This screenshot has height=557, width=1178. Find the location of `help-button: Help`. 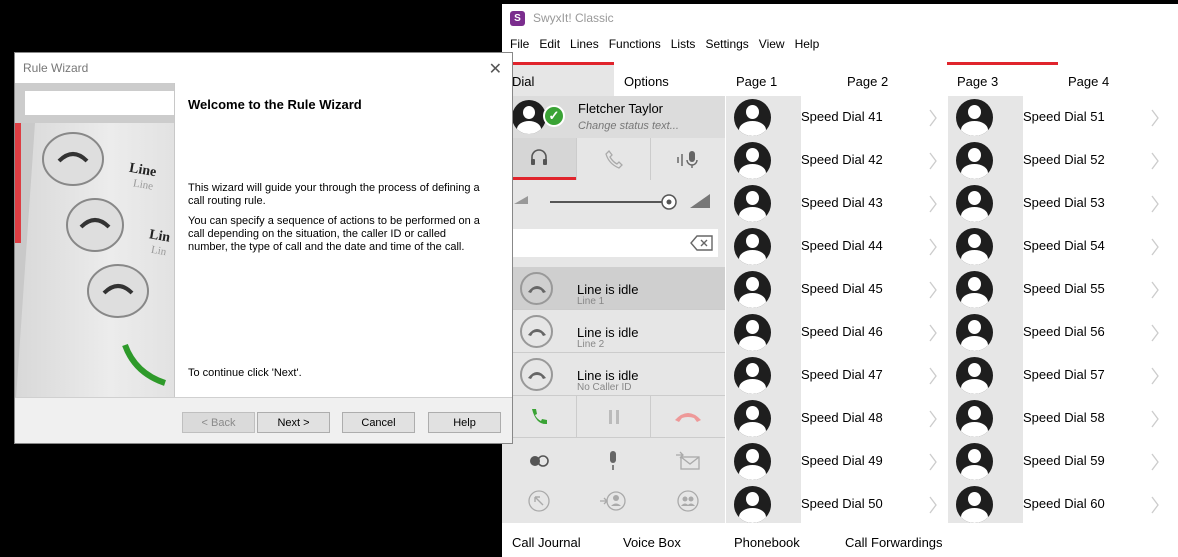

help-button: Help is located at coordinates (464, 422).